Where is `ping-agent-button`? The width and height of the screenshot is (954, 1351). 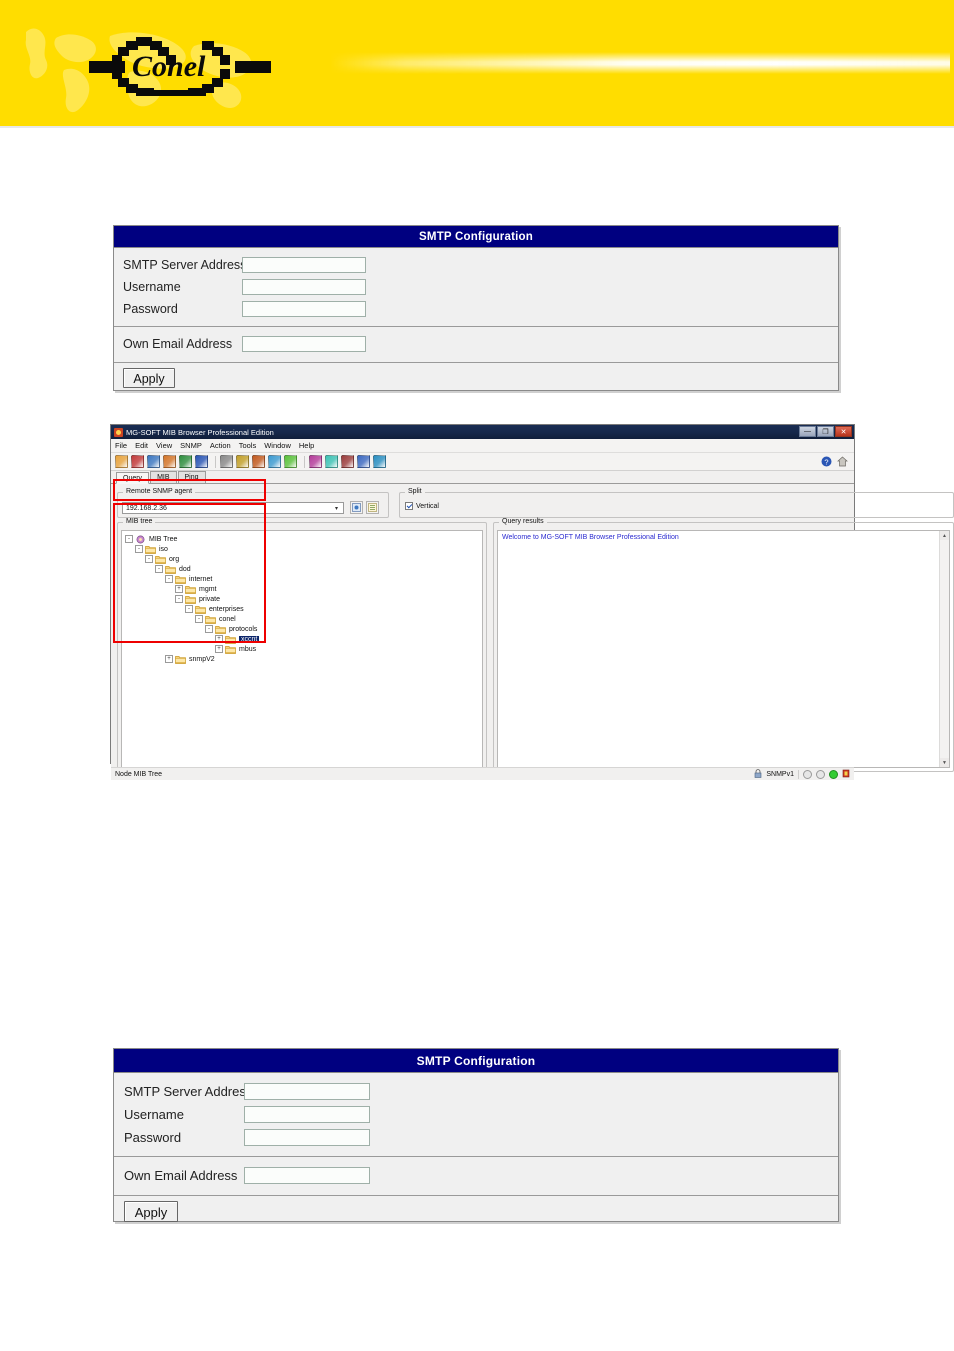
ping-agent-button is located at coordinates (356, 507).